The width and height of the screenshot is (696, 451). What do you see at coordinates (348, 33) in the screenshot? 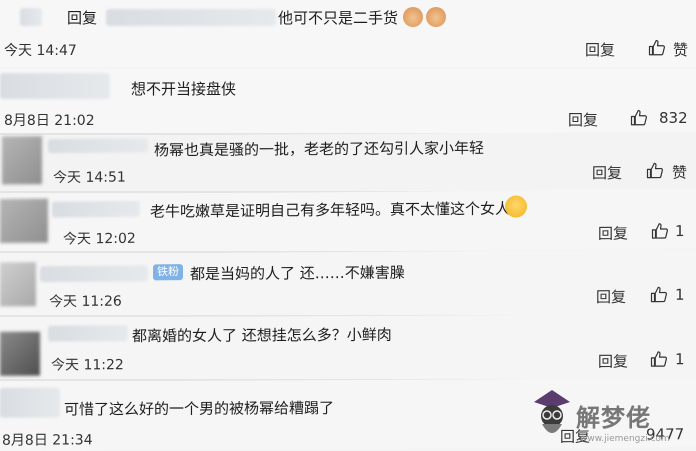
I see `comment-item: 回复 他可不只是二手货 今天 14:47 回复 赞` at bounding box center [348, 33].